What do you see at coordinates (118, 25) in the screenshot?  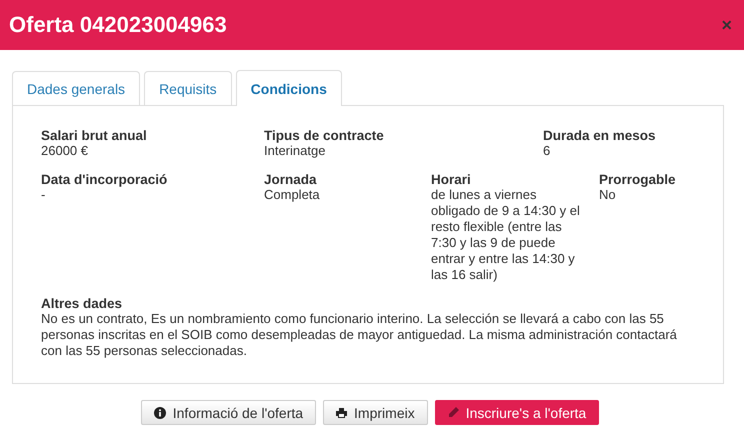 I see `window-title: Oferta 042023004963` at bounding box center [118, 25].